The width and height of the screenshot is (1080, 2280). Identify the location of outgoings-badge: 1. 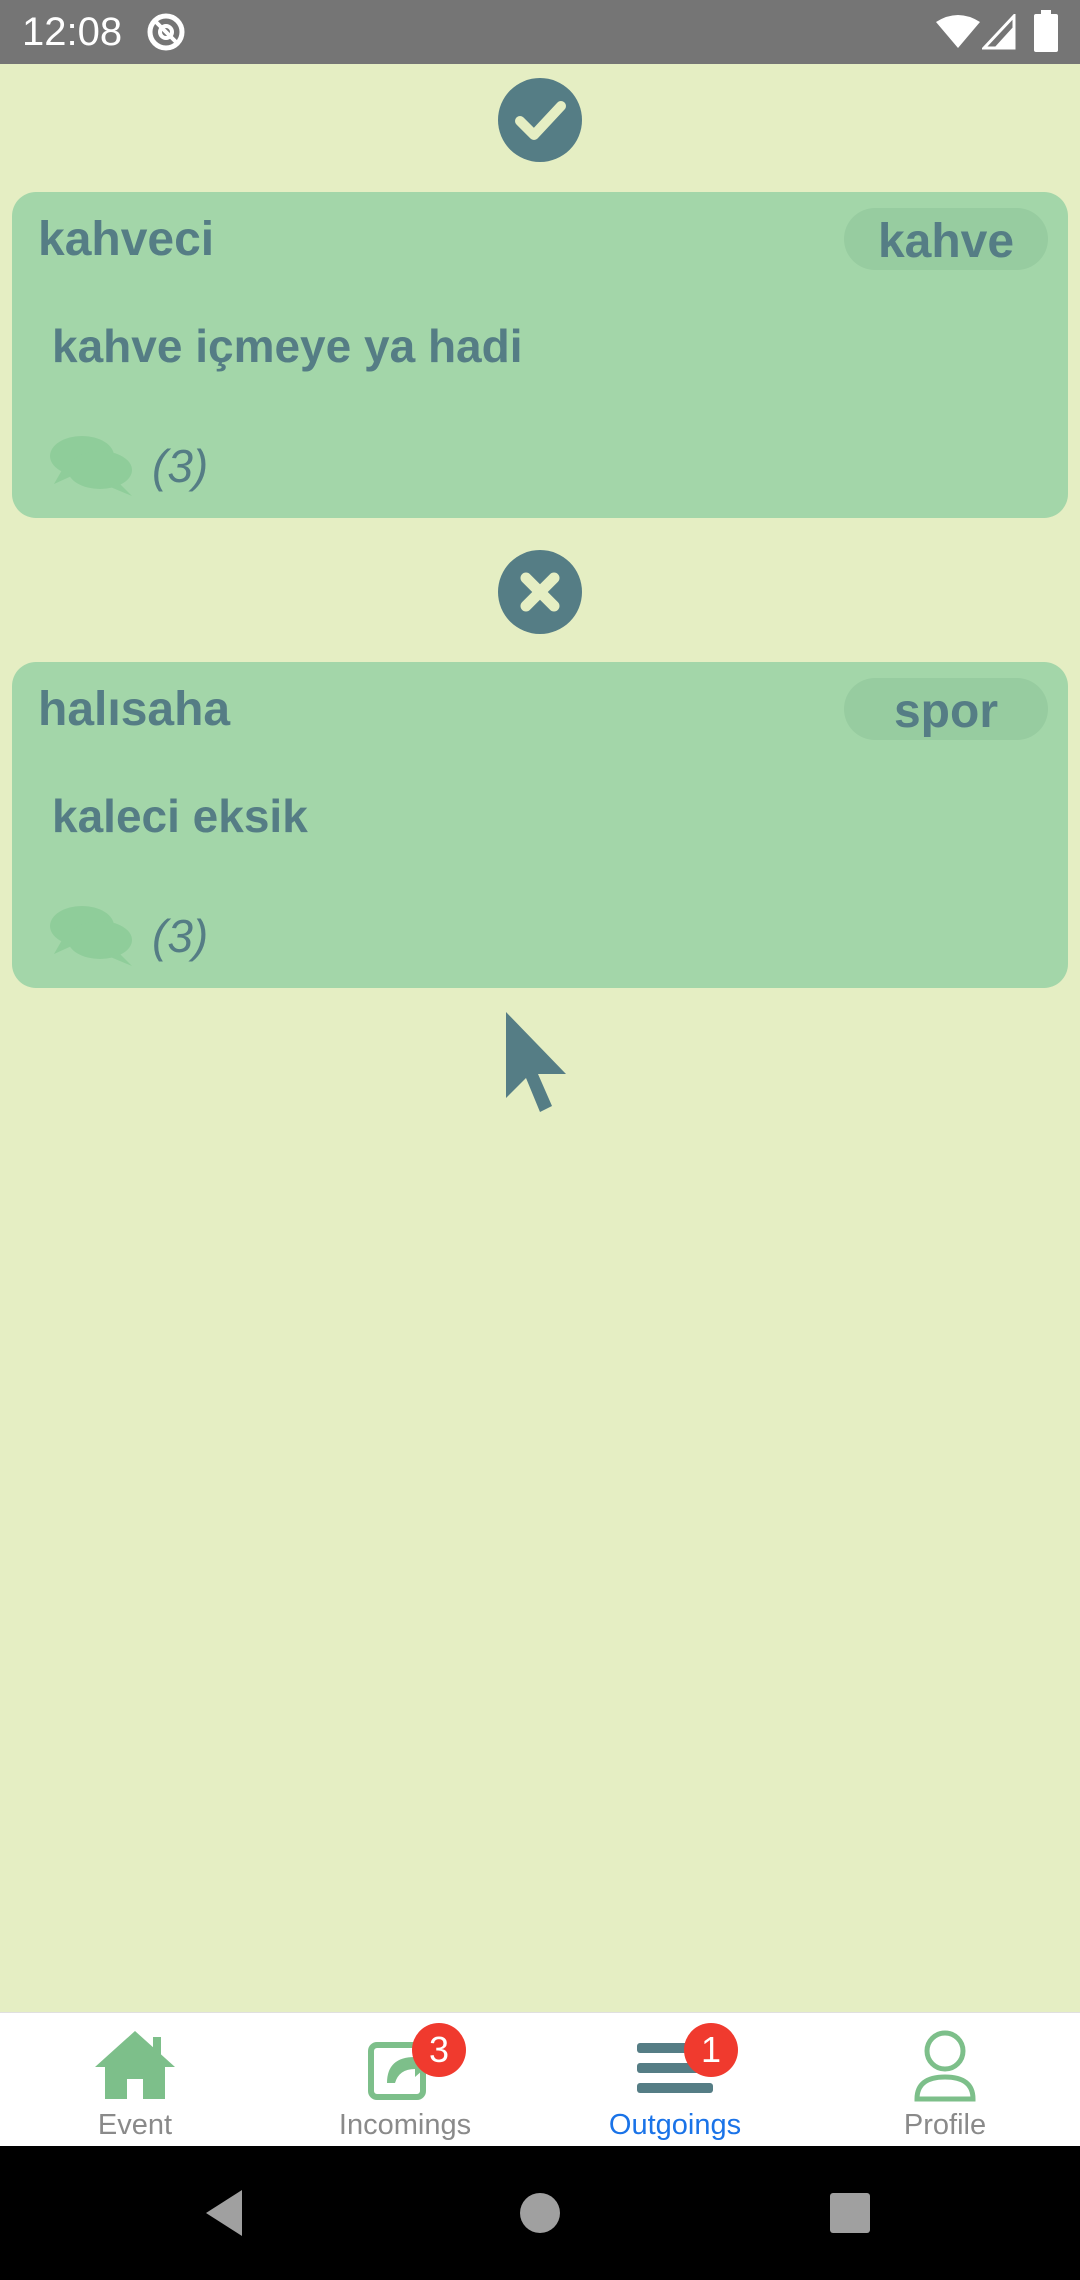
(711, 2050).